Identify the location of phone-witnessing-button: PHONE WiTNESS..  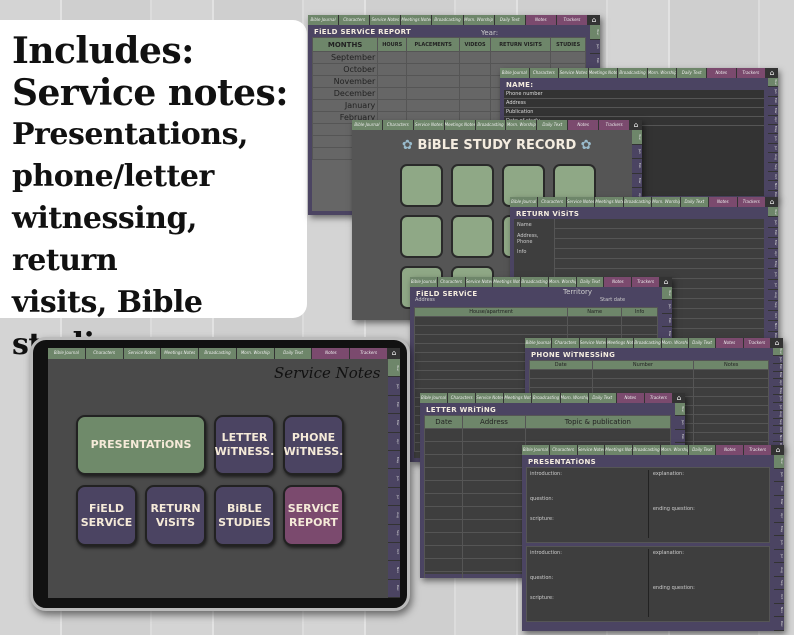
(313, 445).